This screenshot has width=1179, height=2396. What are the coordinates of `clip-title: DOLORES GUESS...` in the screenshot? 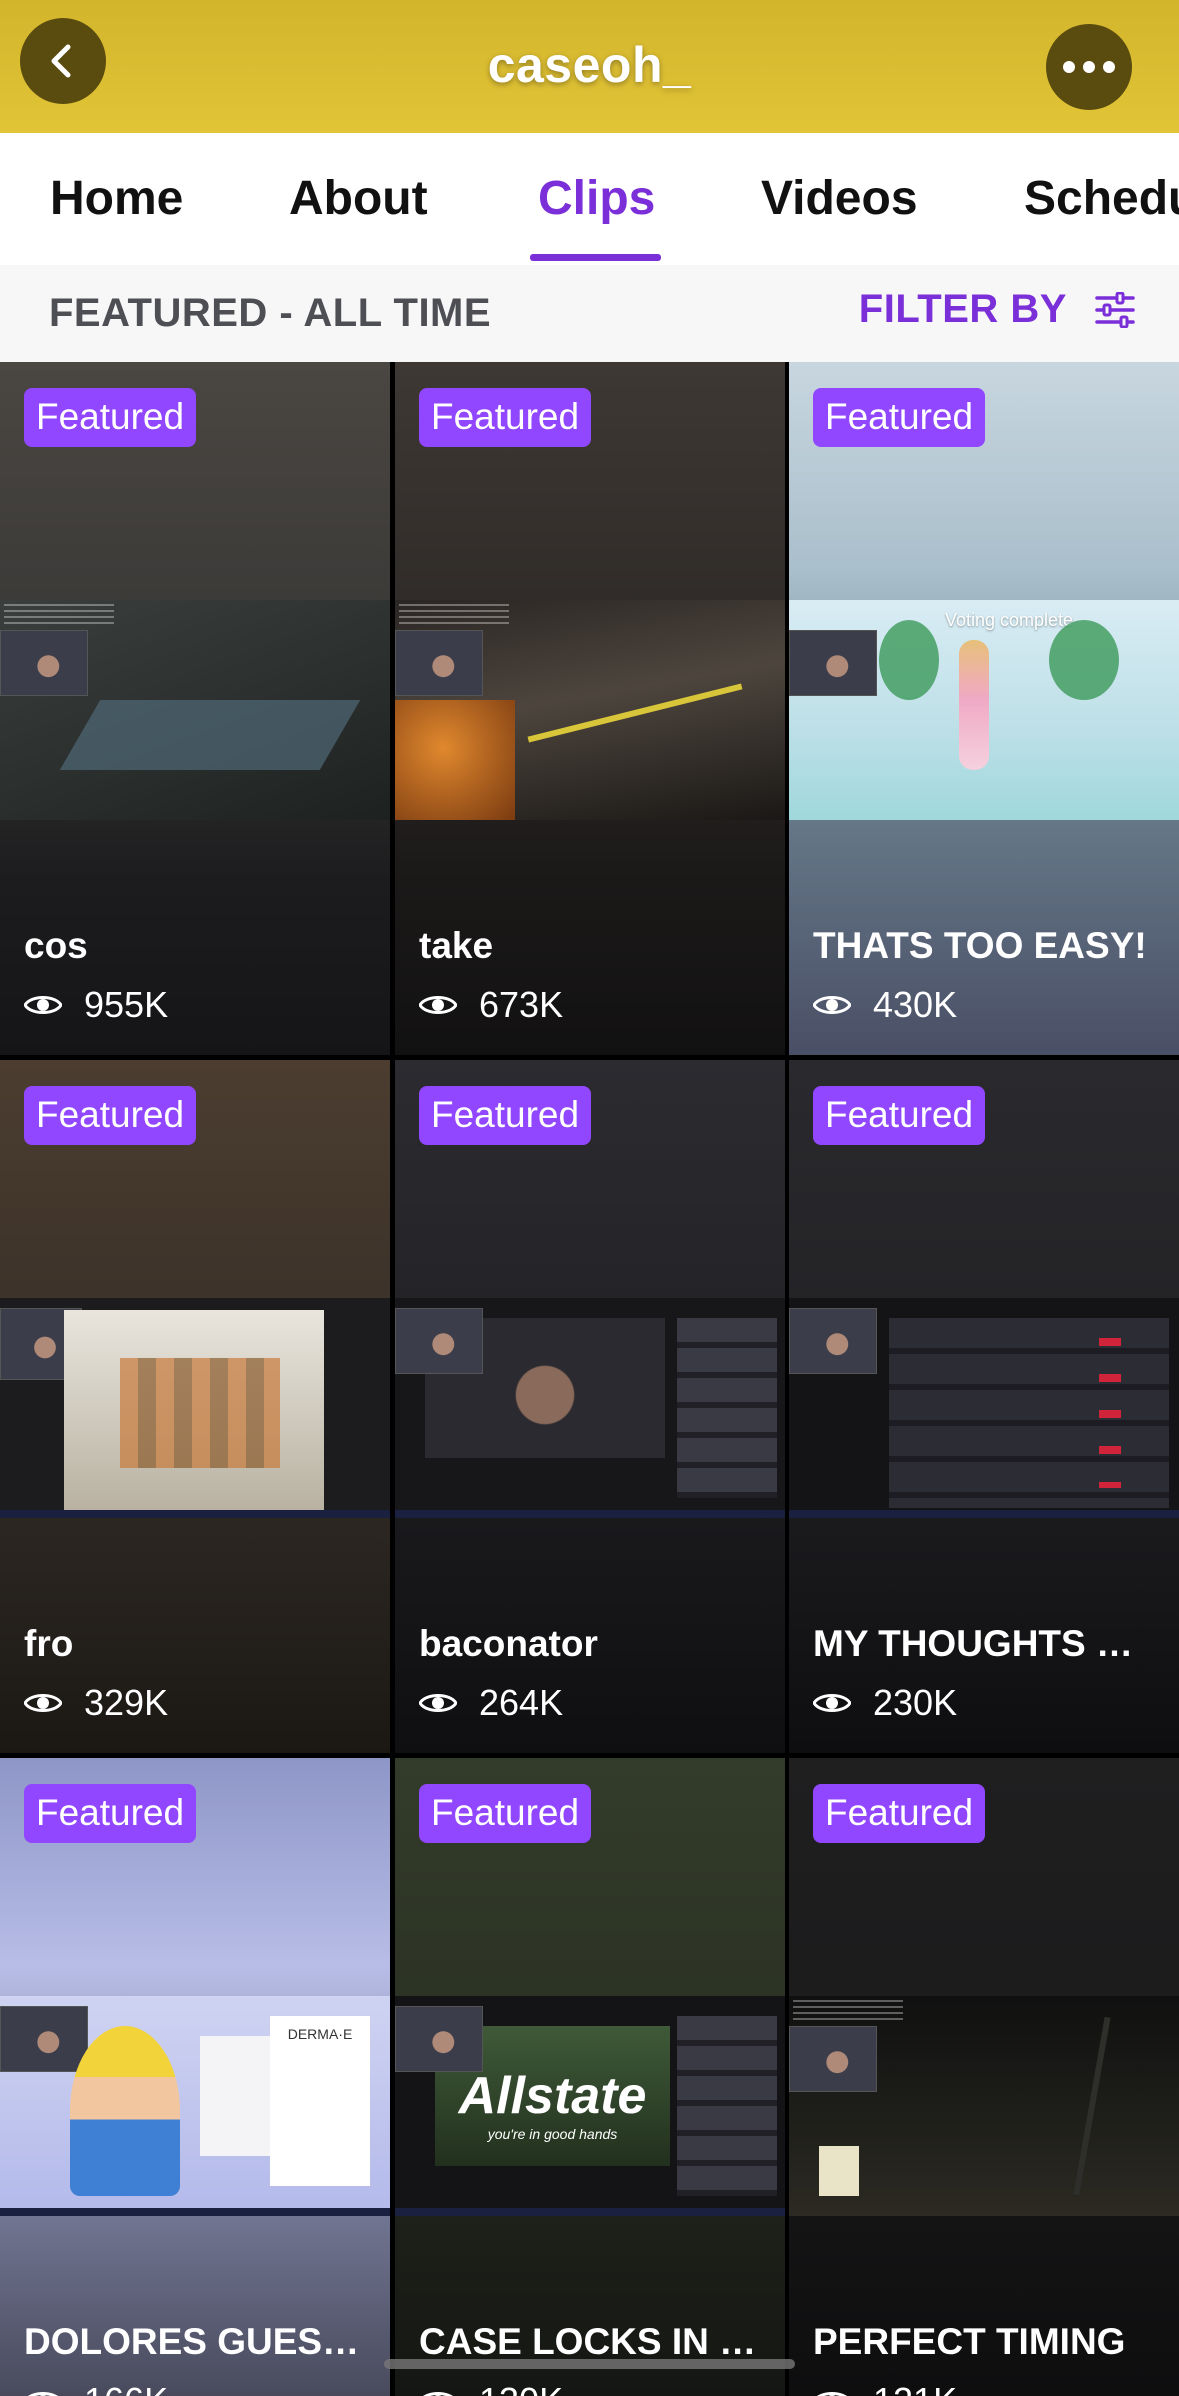 It's located at (195, 2341).